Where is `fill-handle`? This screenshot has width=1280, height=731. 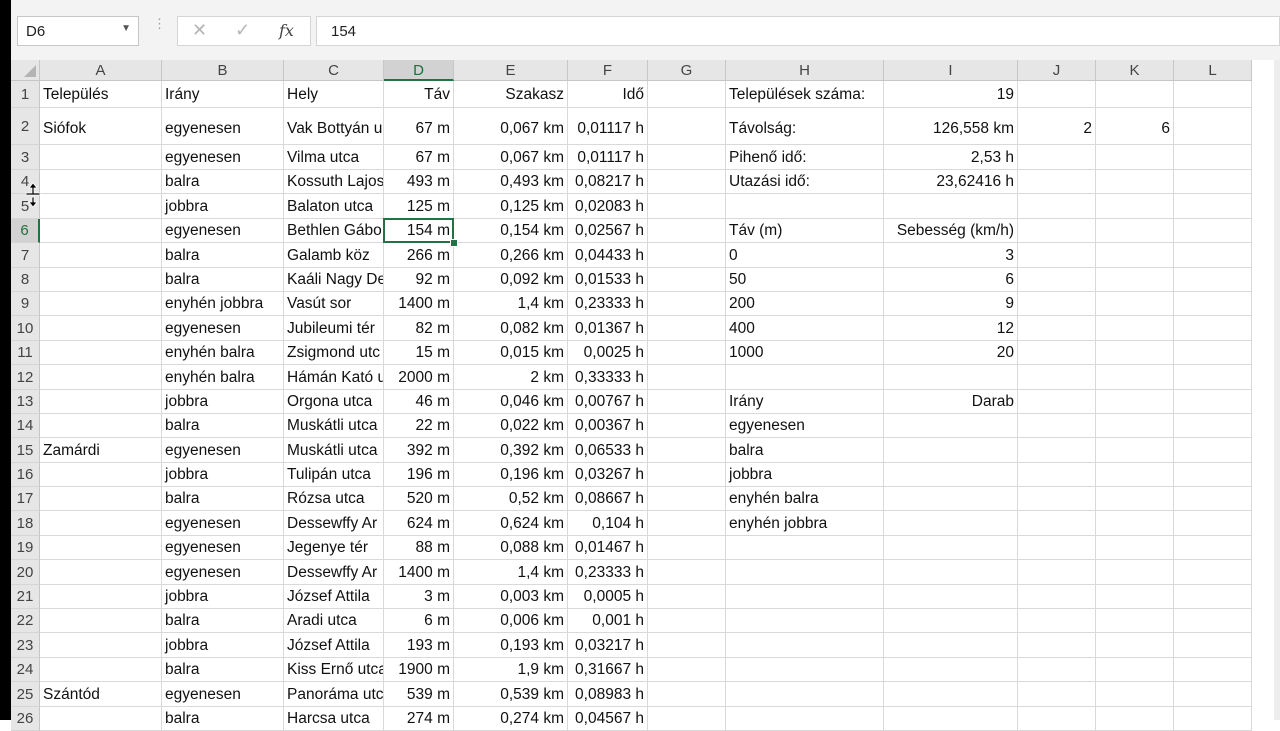
fill-handle is located at coordinates (454, 243).